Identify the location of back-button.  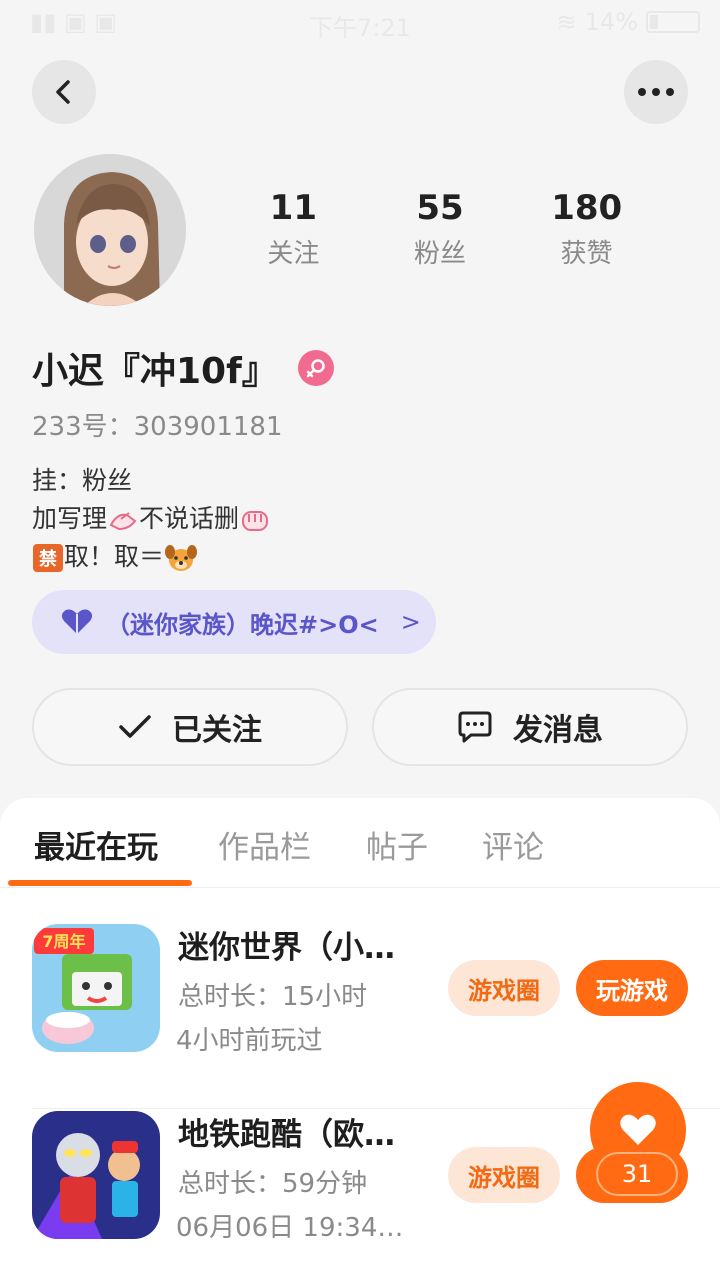
(64, 92).